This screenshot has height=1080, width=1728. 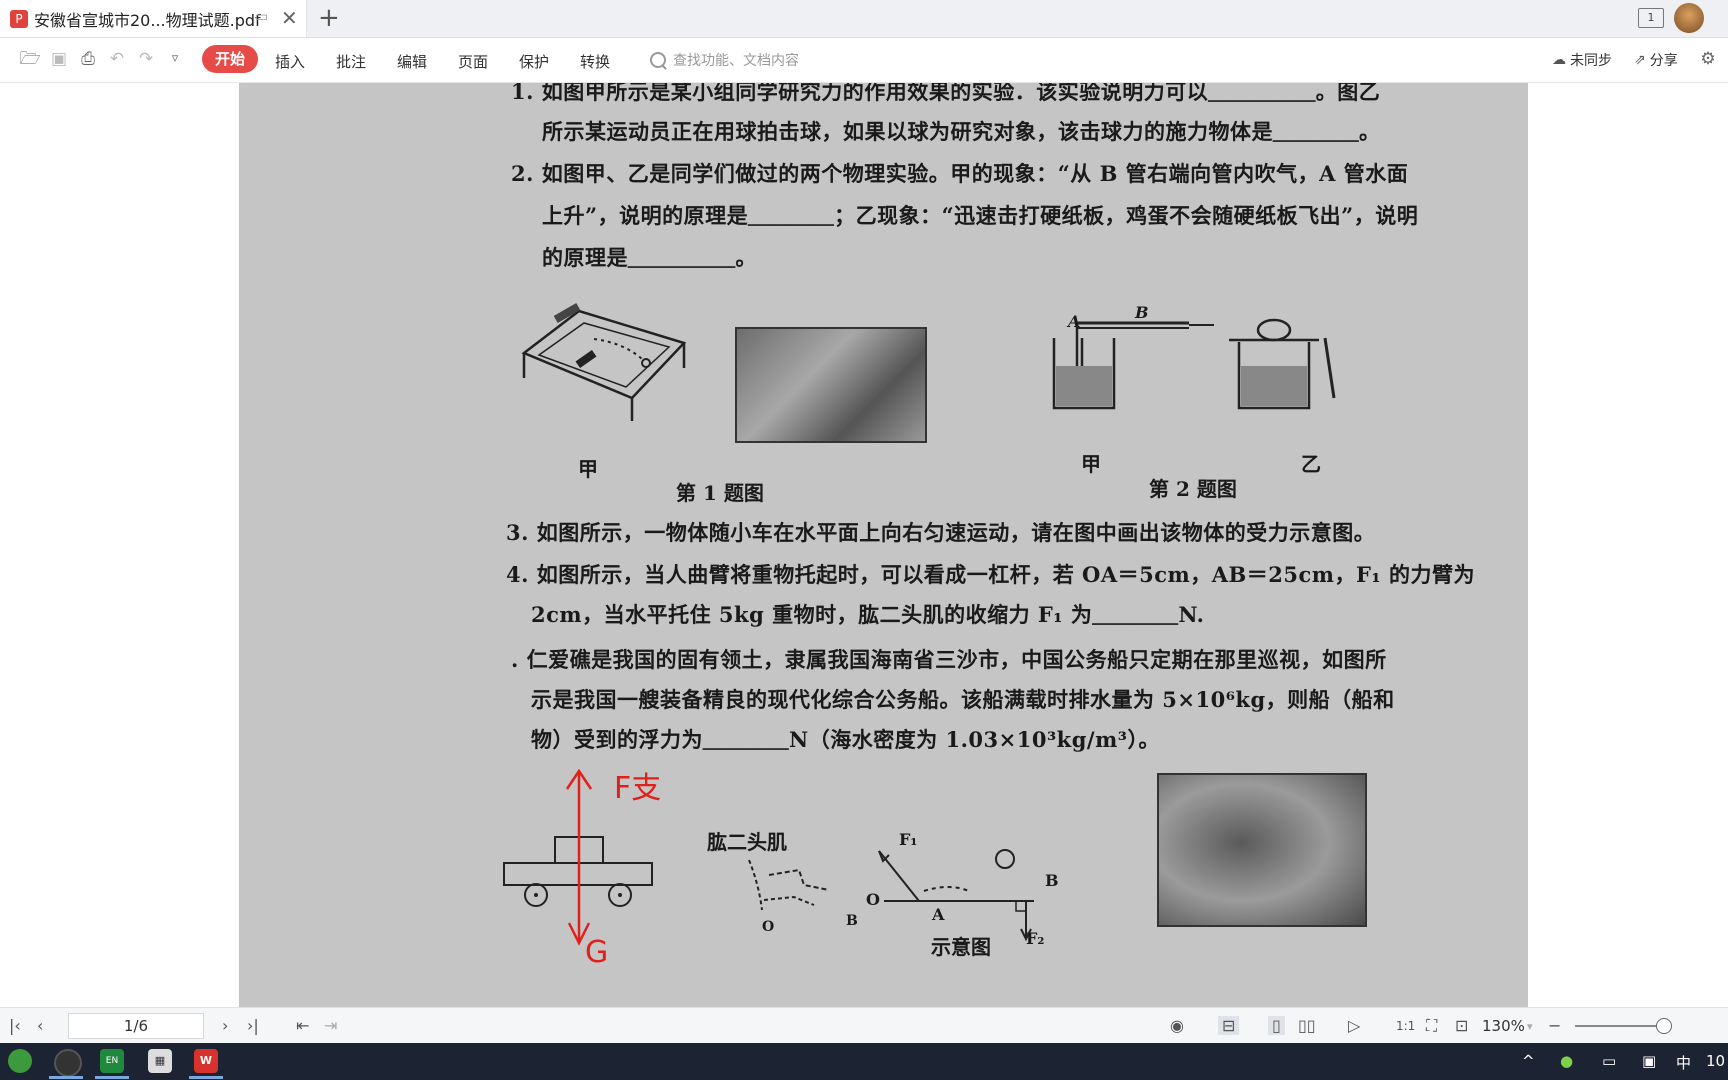 I want to click on share-label: 分享, so click(x=1663, y=61).